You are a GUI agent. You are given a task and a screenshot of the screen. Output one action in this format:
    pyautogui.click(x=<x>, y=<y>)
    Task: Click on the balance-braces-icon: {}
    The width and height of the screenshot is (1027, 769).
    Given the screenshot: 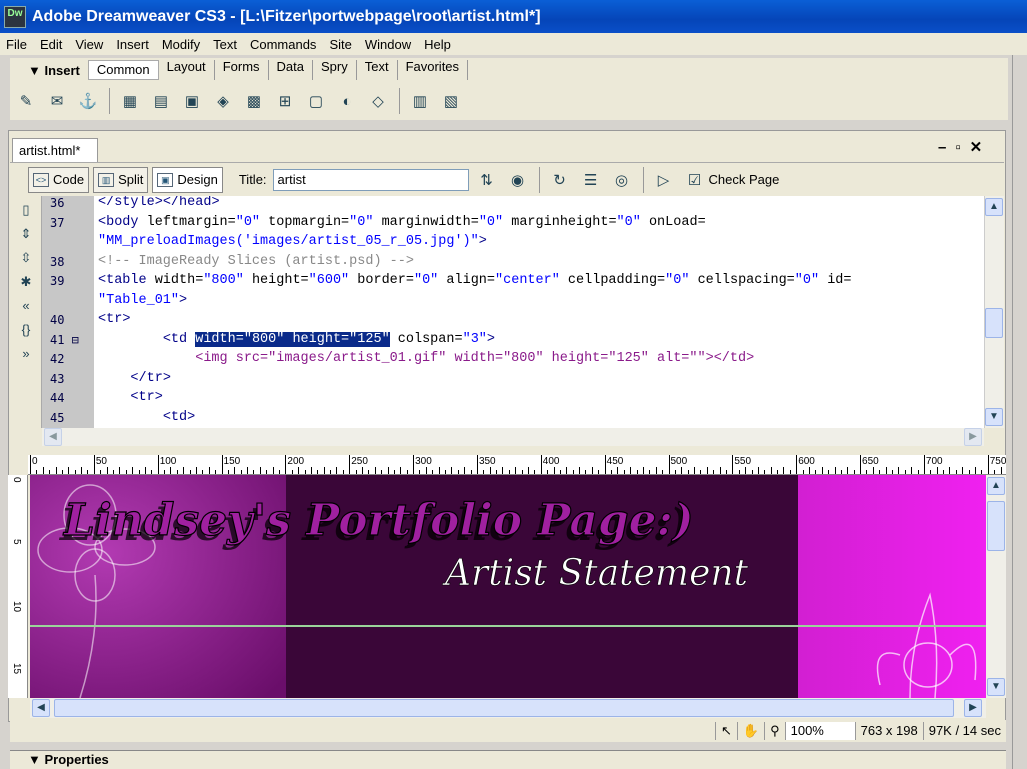 What is the action you would take?
    pyautogui.click(x=26, y=331)
    